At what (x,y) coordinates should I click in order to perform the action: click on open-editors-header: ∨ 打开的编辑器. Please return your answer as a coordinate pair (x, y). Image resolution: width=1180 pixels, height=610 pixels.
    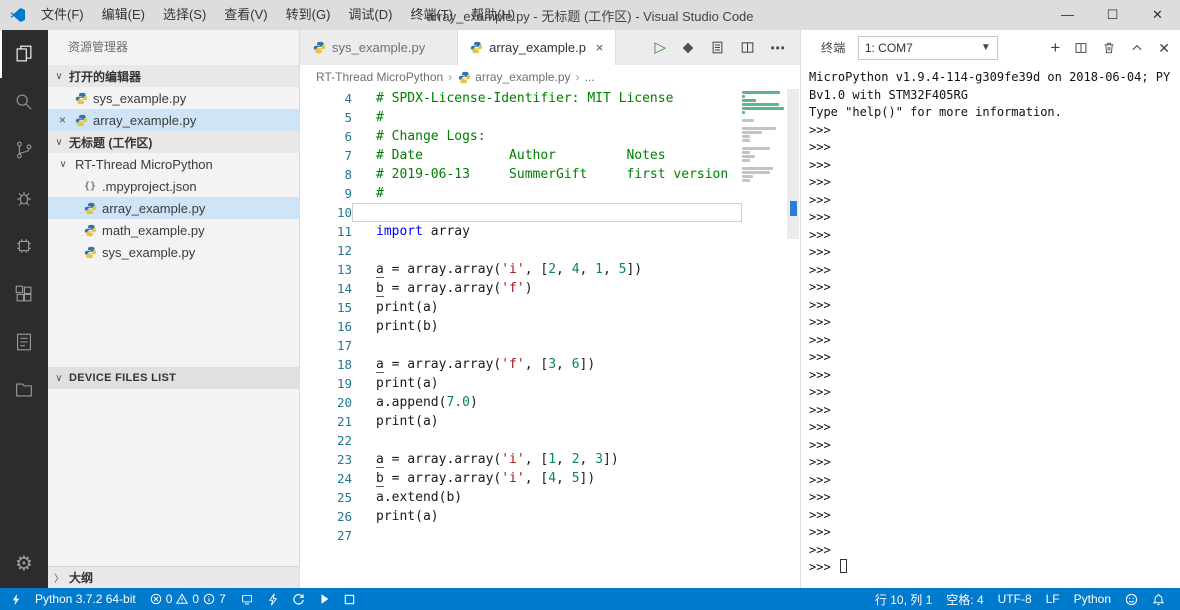
    Looking at the image, I should click on (173, 76).